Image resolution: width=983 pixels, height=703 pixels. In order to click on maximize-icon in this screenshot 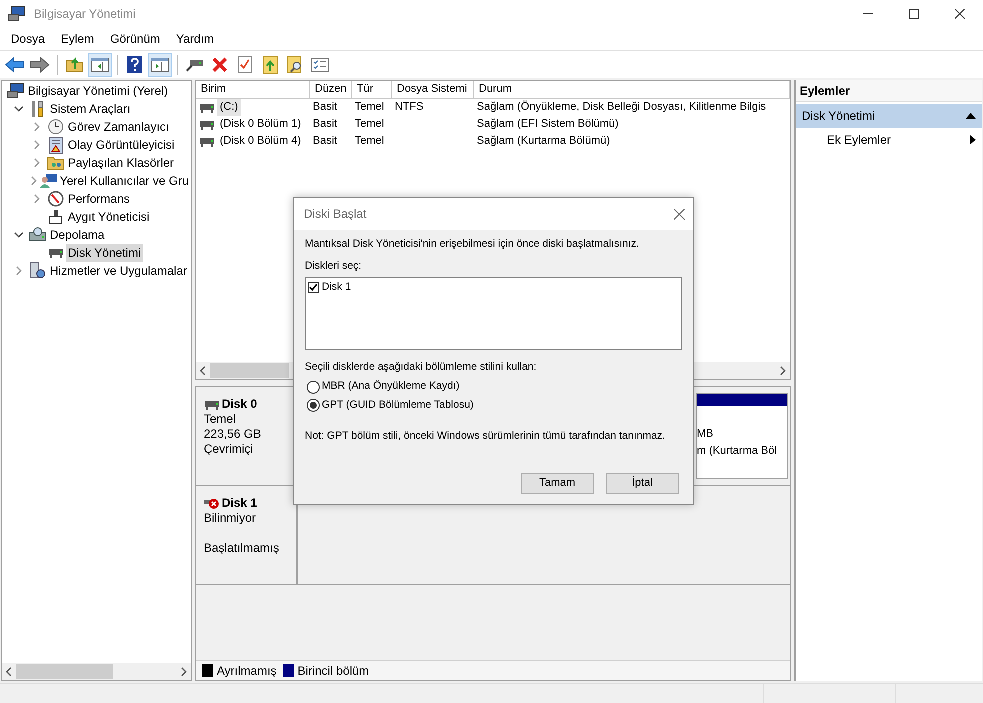, I will do `click(914, 14)`.